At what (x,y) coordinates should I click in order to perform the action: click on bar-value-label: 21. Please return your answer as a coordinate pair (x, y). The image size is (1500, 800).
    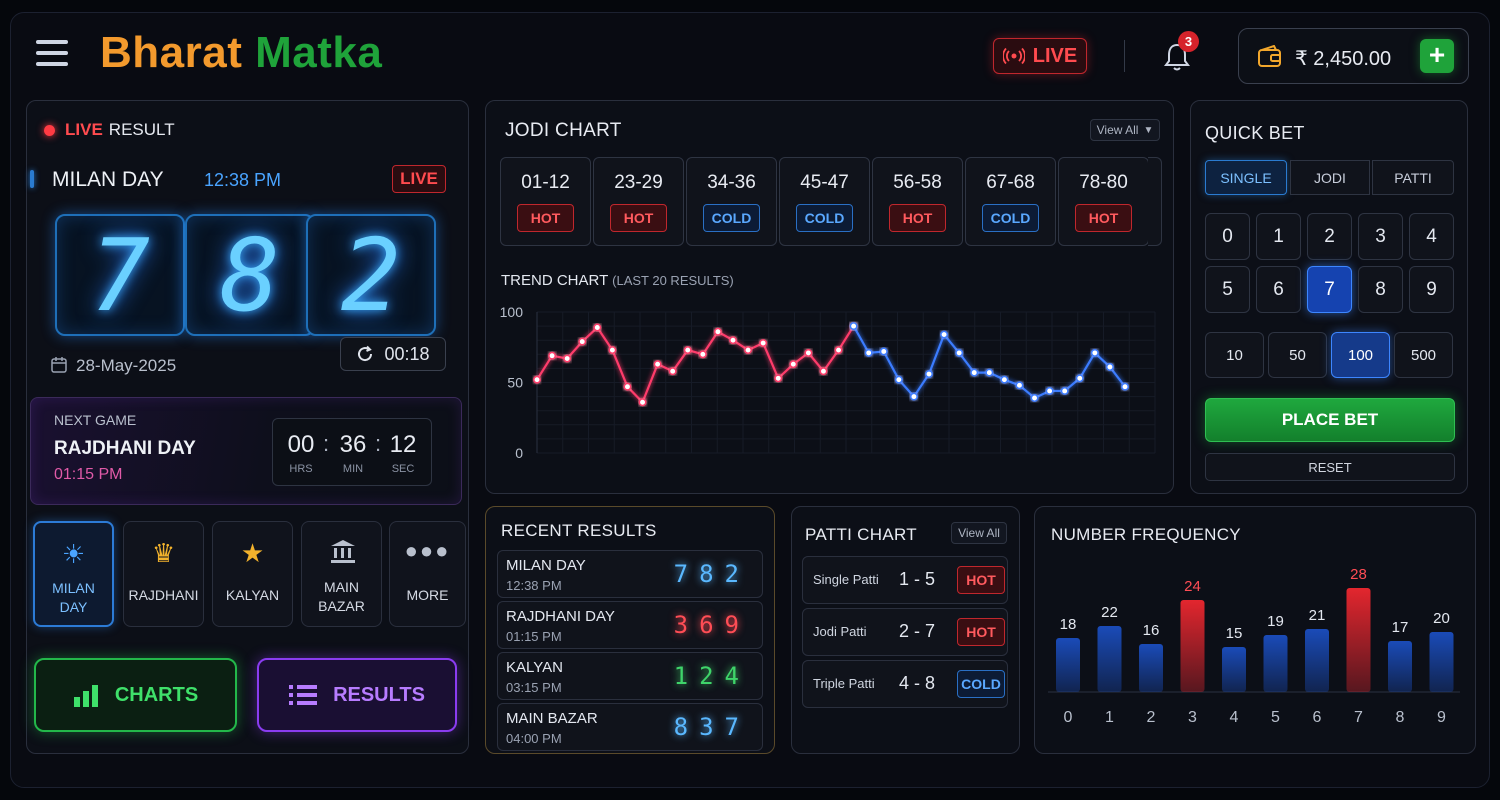
    Looking at the image, I should click on (1317, 615).